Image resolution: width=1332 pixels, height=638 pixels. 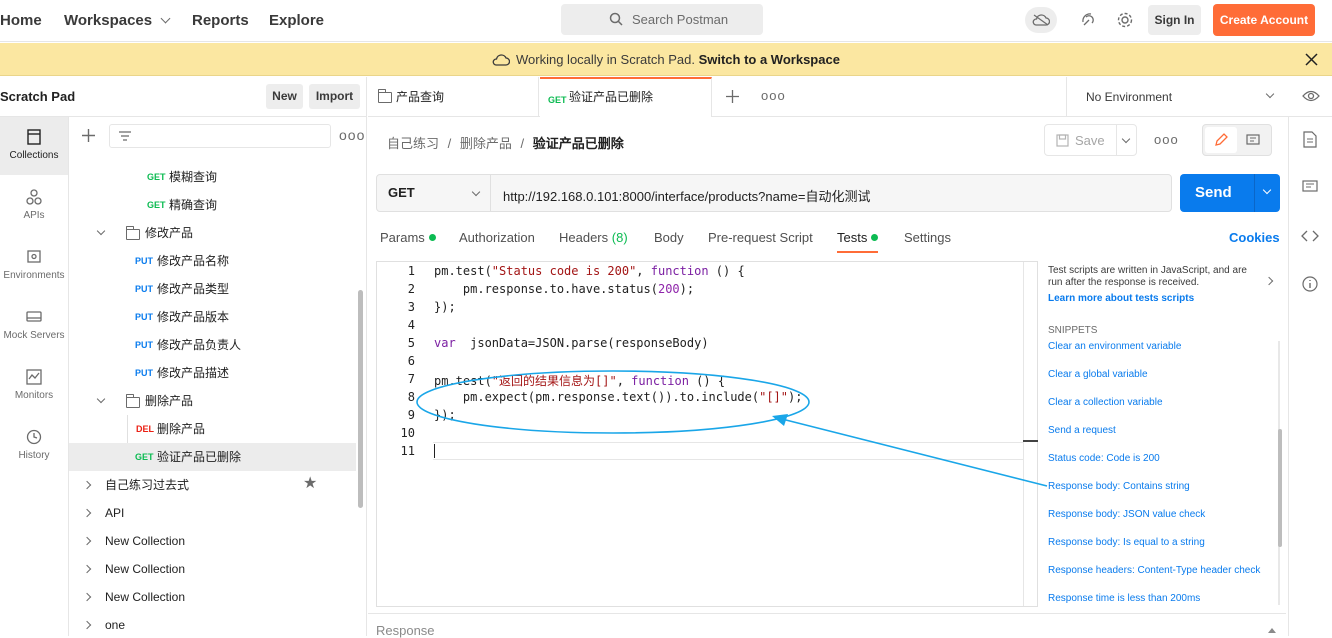 What do you see at coordinates (116, 20) in the screenshot?
I see `nav-workspaces: Workspaces` at bounding box center [116, 20].